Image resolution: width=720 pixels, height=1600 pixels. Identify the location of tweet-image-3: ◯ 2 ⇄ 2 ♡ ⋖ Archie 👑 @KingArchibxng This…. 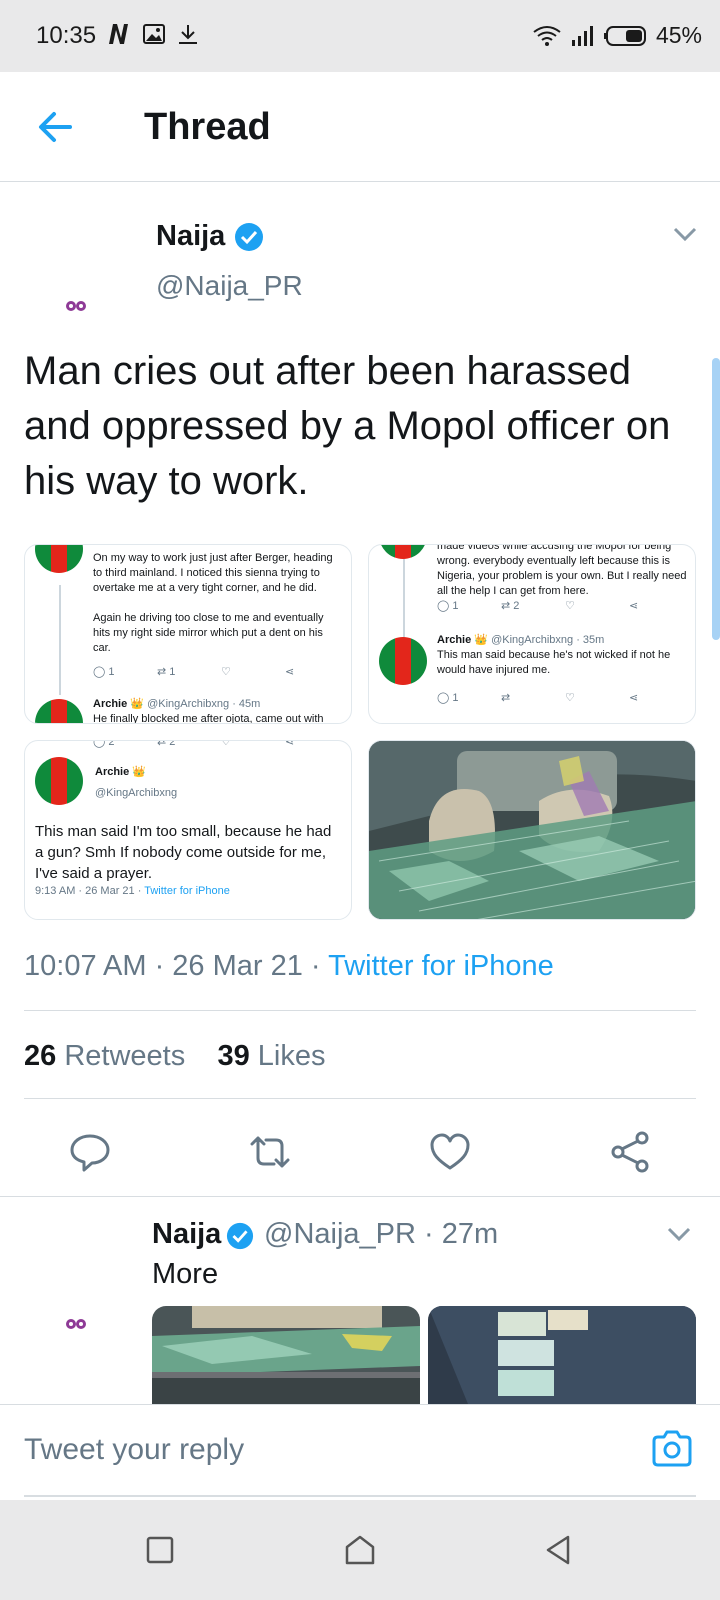
(188, 830).